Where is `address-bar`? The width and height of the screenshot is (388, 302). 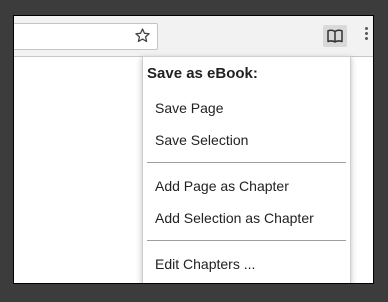 address-bar is located at coordinates (86, 36).